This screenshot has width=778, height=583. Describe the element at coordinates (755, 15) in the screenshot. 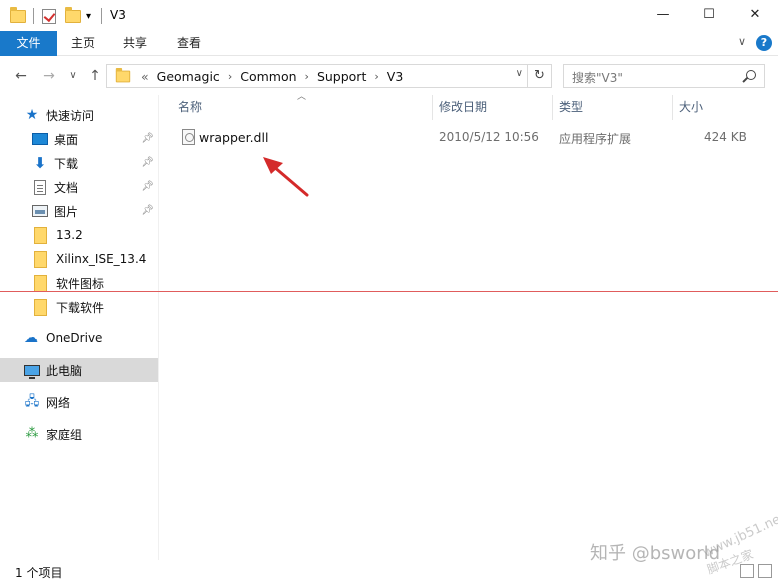

I see `close-button: ✕` at that location.